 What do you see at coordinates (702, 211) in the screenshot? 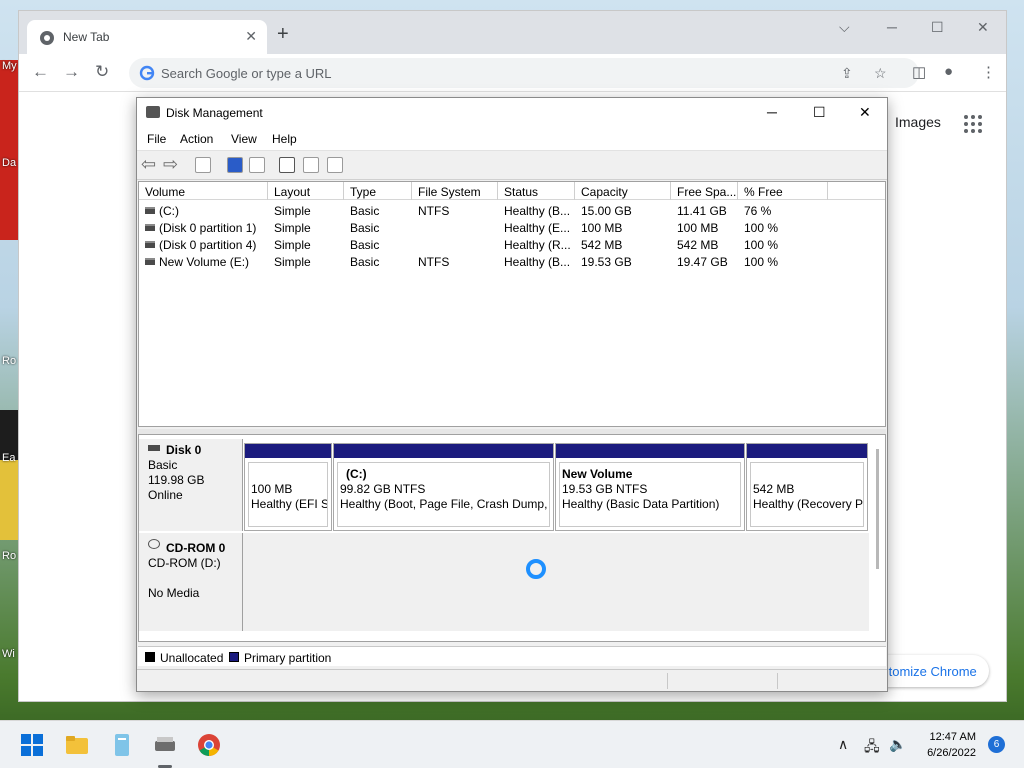
I see `cell-free-space: 11.41 GB` at bounding box center [702, 211].